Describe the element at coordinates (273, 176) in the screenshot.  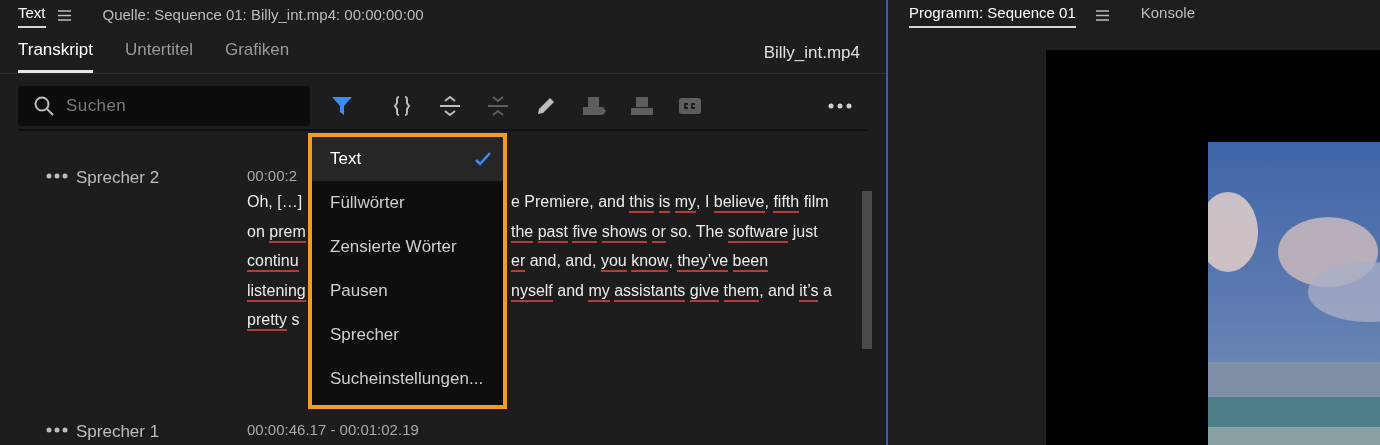
I see `timecode: 00:00:2` at that location.